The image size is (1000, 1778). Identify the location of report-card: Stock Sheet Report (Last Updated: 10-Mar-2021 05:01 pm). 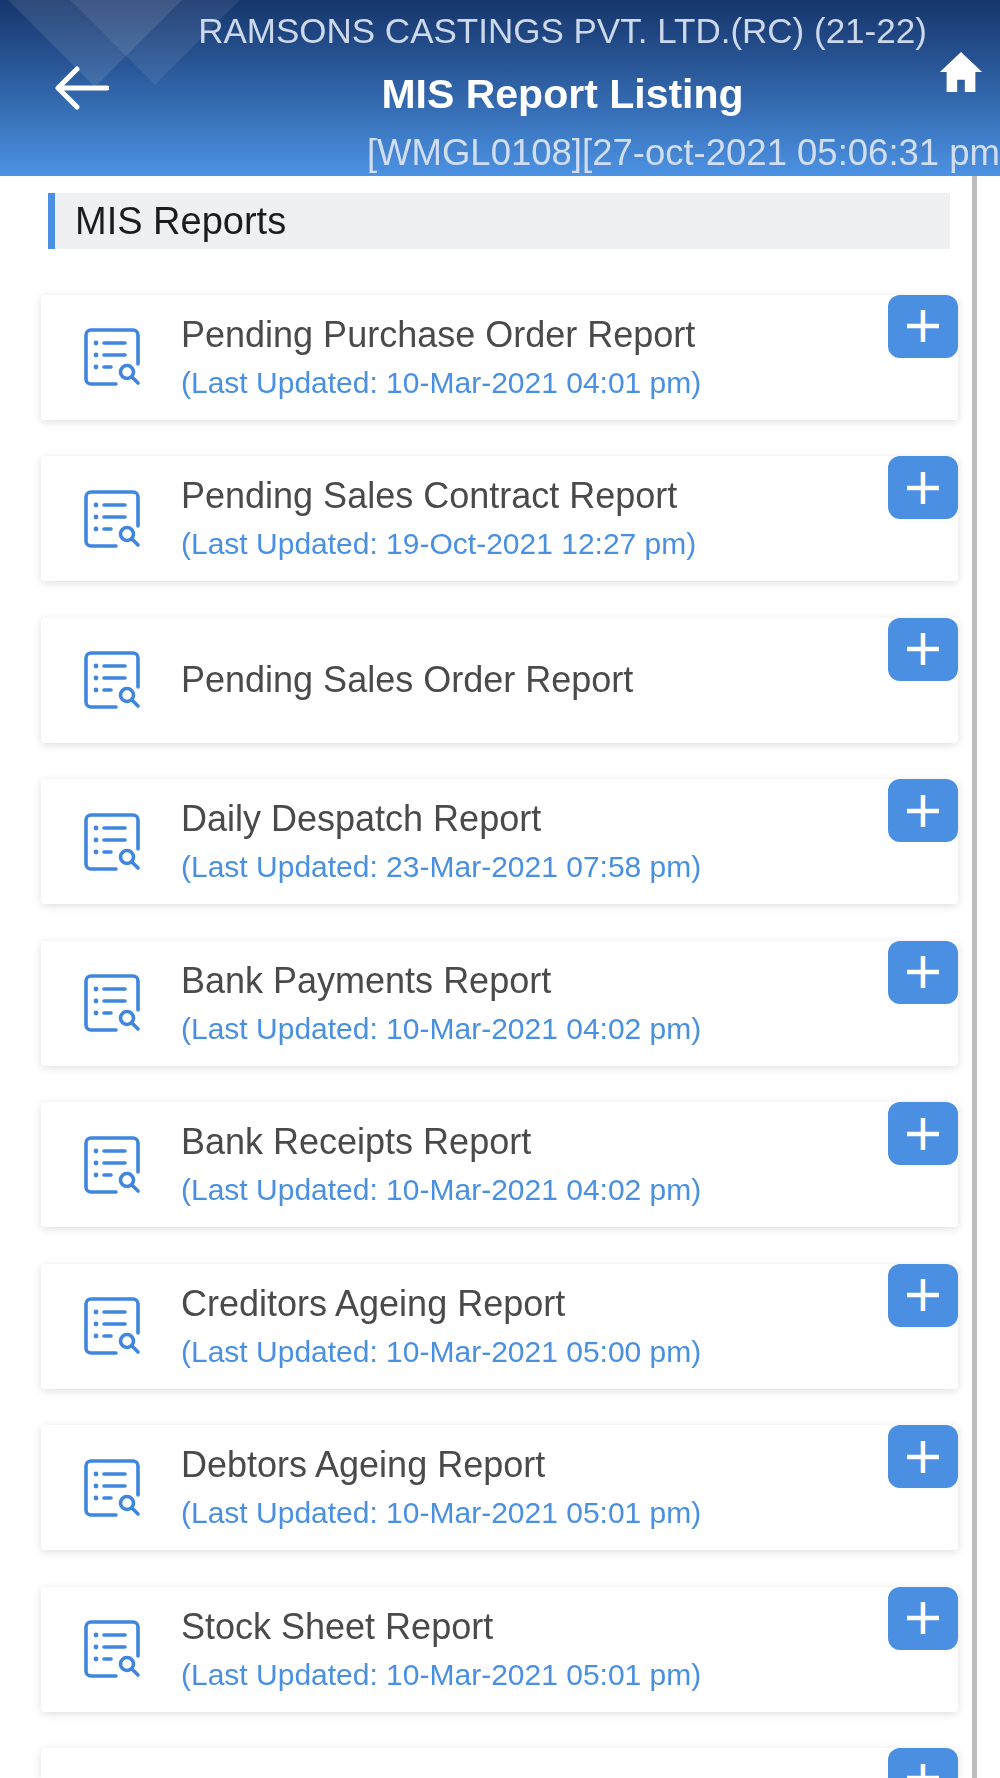
(499, 1649).